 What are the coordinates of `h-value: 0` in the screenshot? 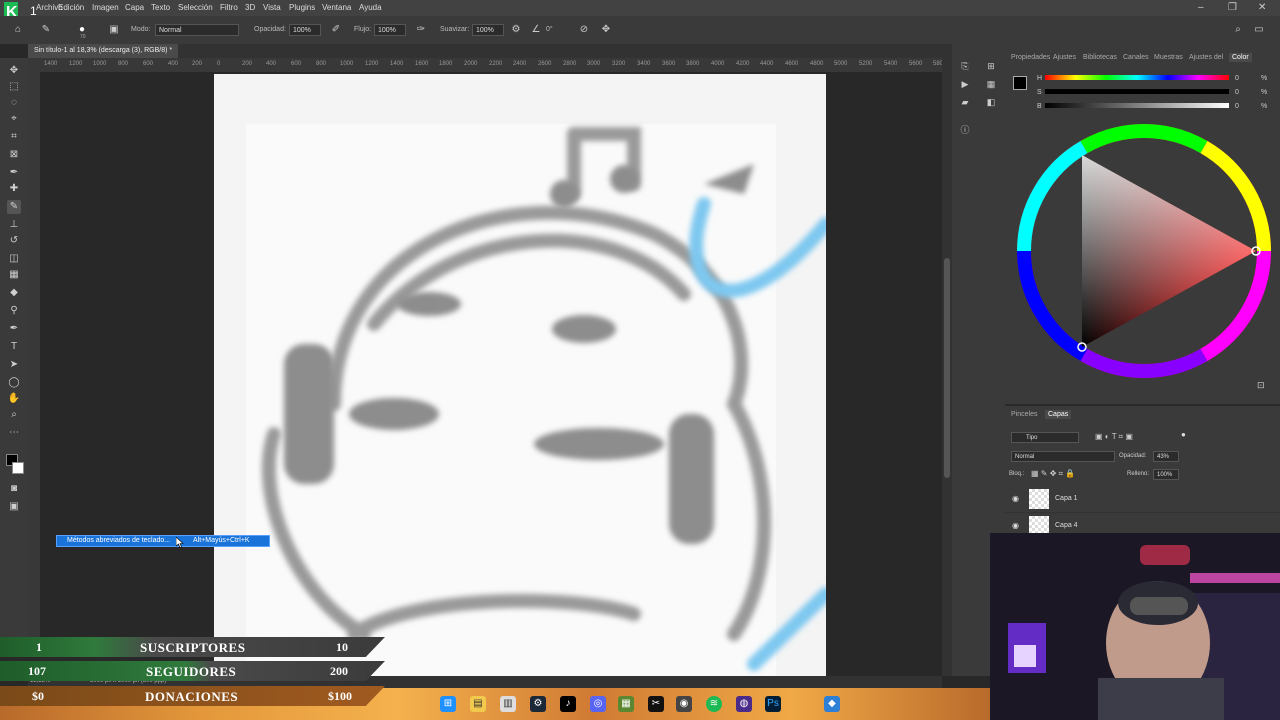 It's located at (1237, 78).